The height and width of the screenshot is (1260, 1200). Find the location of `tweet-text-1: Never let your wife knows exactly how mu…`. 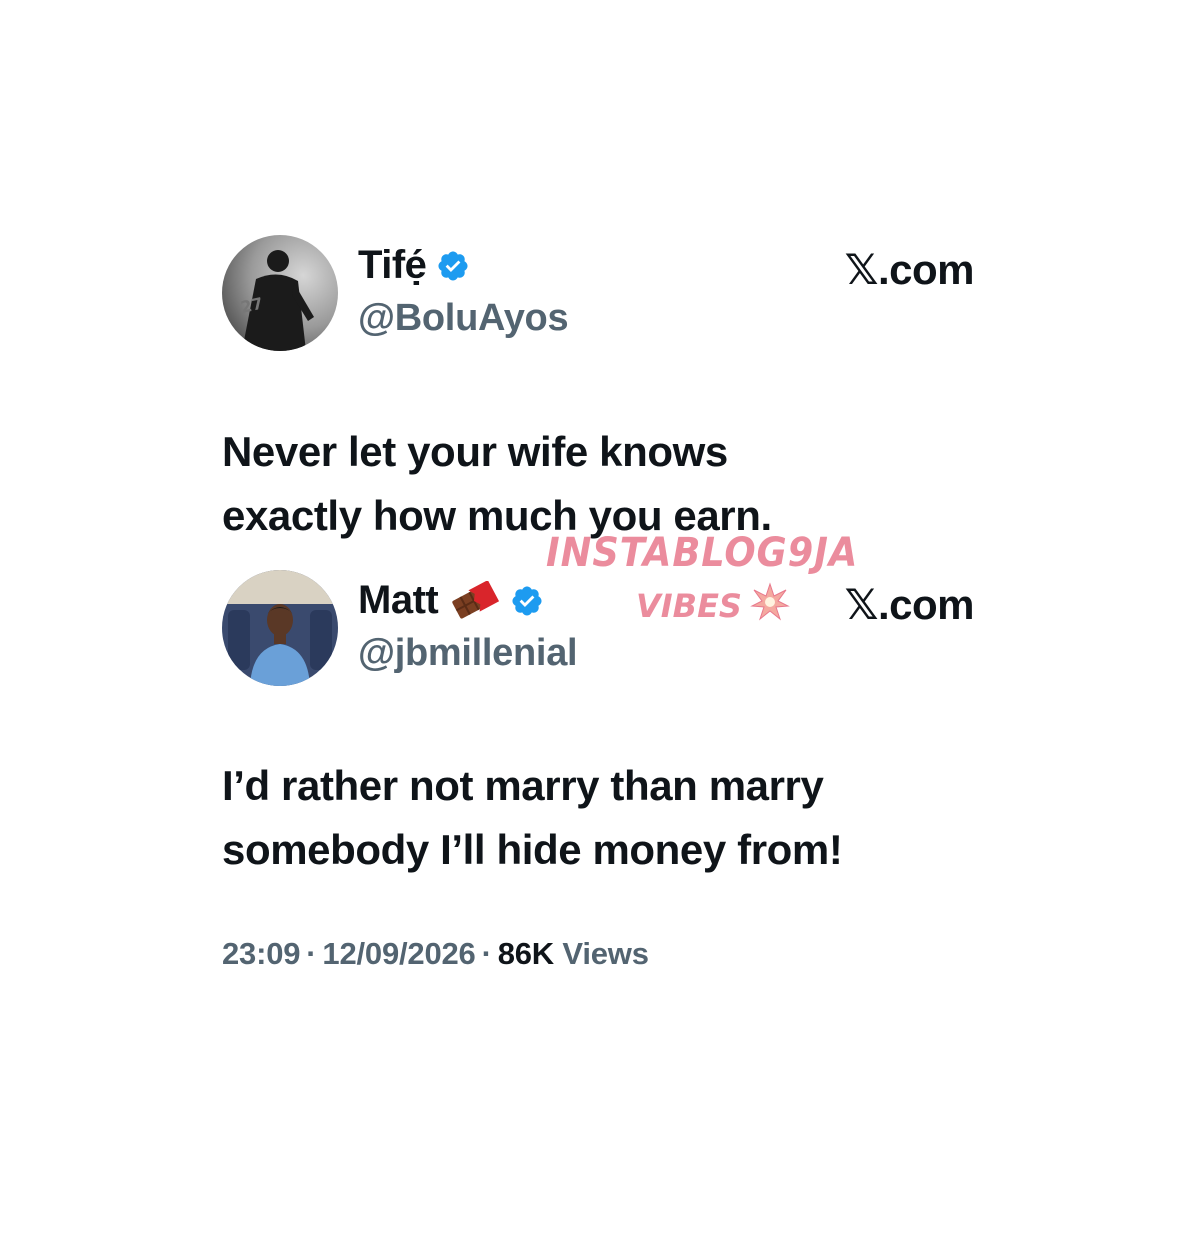

tweet-text-1: Never let your wife knows exactly how mu… is located at coordinates (497, 483).